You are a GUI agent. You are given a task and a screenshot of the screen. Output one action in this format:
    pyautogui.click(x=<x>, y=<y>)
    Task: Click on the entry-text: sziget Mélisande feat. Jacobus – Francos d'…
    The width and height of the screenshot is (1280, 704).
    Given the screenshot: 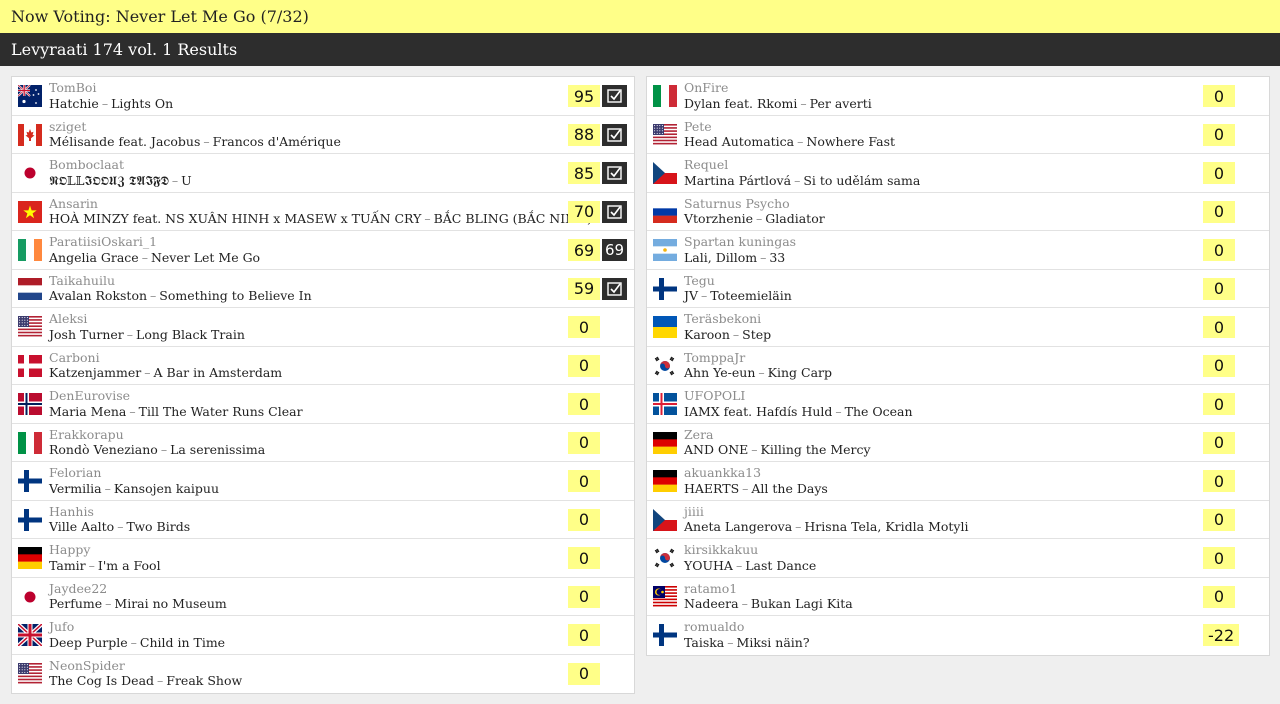 What is the action you would take?
    pyautogui.click(x=195, y=134)
    